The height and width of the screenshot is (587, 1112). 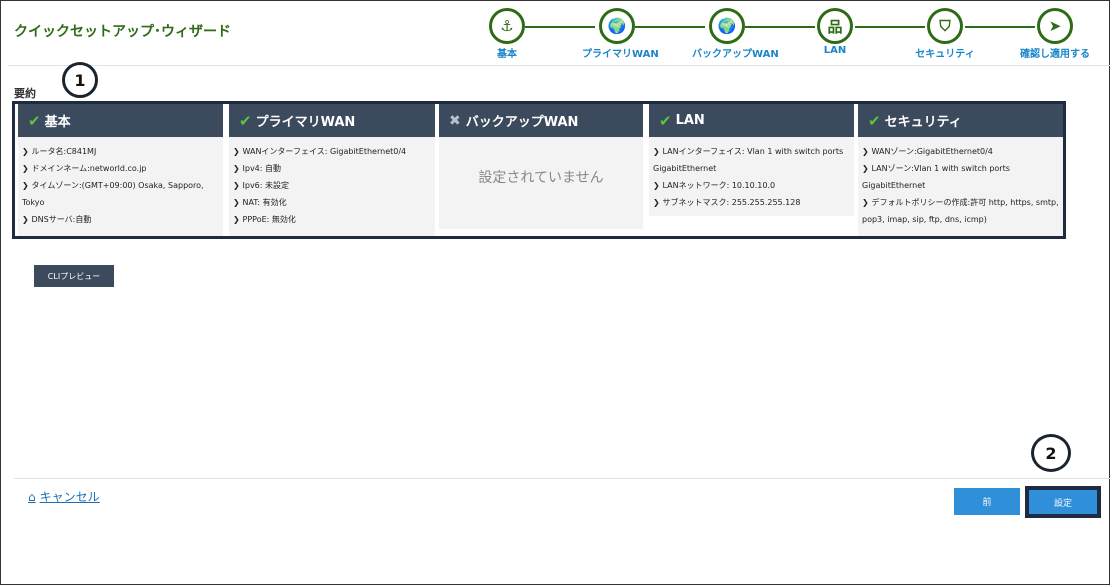 What do you see at coordinates (120, 219) in the screenshot?
I see `list-item: DNSサーバ:自動` at bounding box center [120, 219].